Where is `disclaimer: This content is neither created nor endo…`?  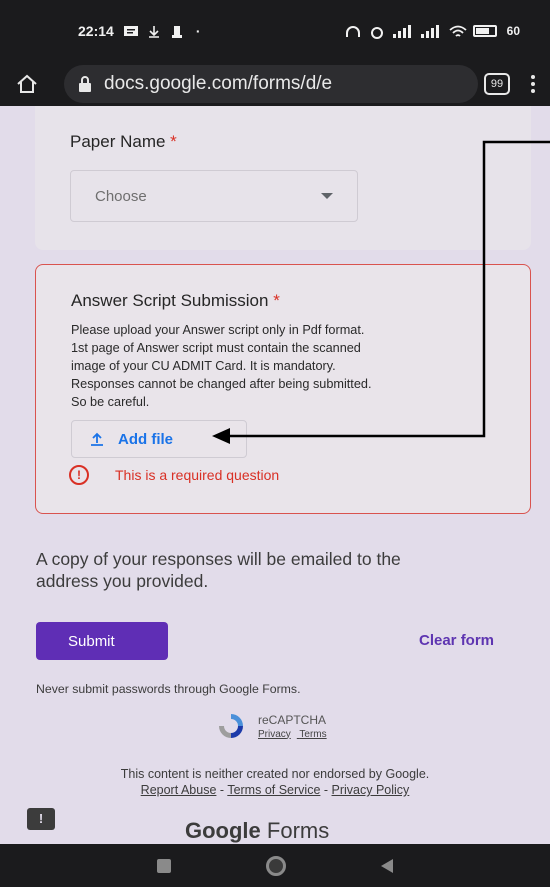 disclaimer: This content is neither created nor endo… is located at coordinates (275, 782).